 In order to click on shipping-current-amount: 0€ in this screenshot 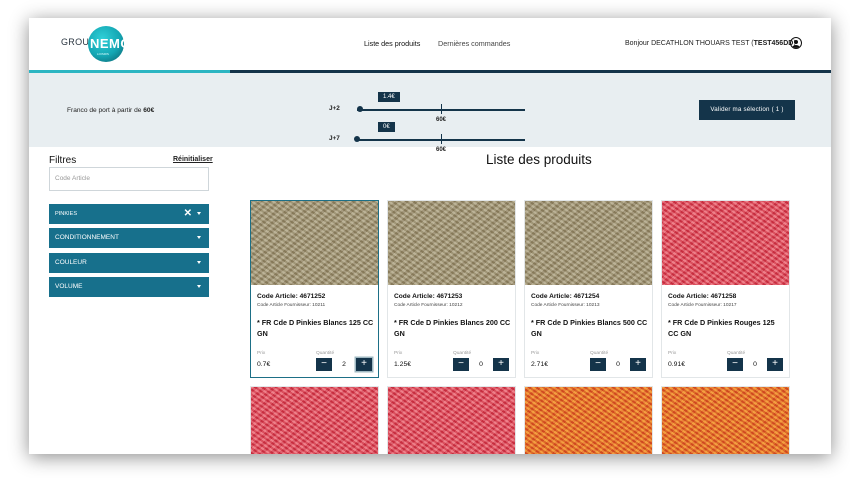, I will do `click(386, 127)`.